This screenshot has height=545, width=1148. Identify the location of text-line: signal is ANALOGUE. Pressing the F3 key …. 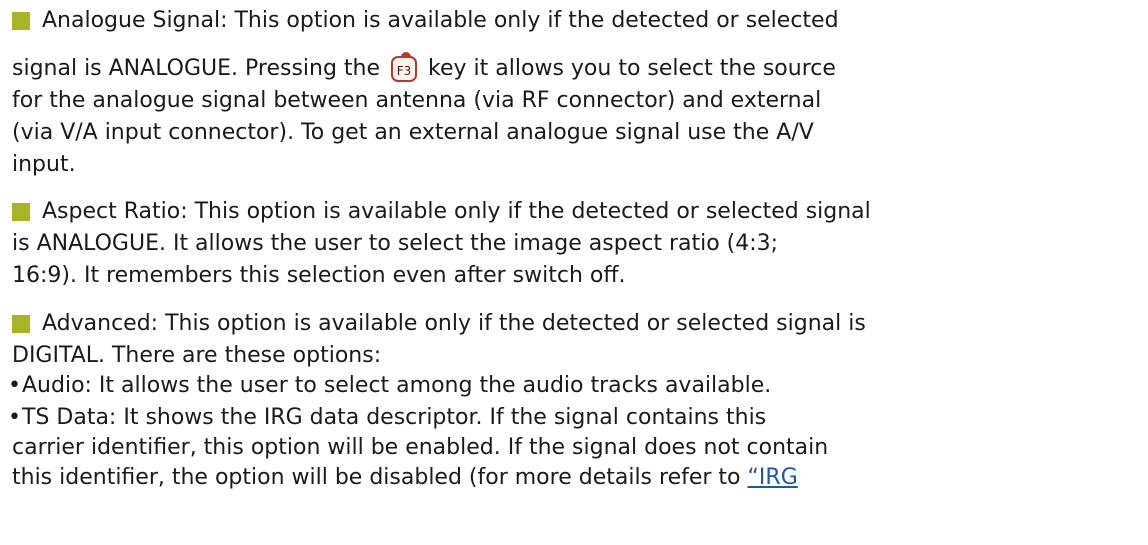
(424, 67).